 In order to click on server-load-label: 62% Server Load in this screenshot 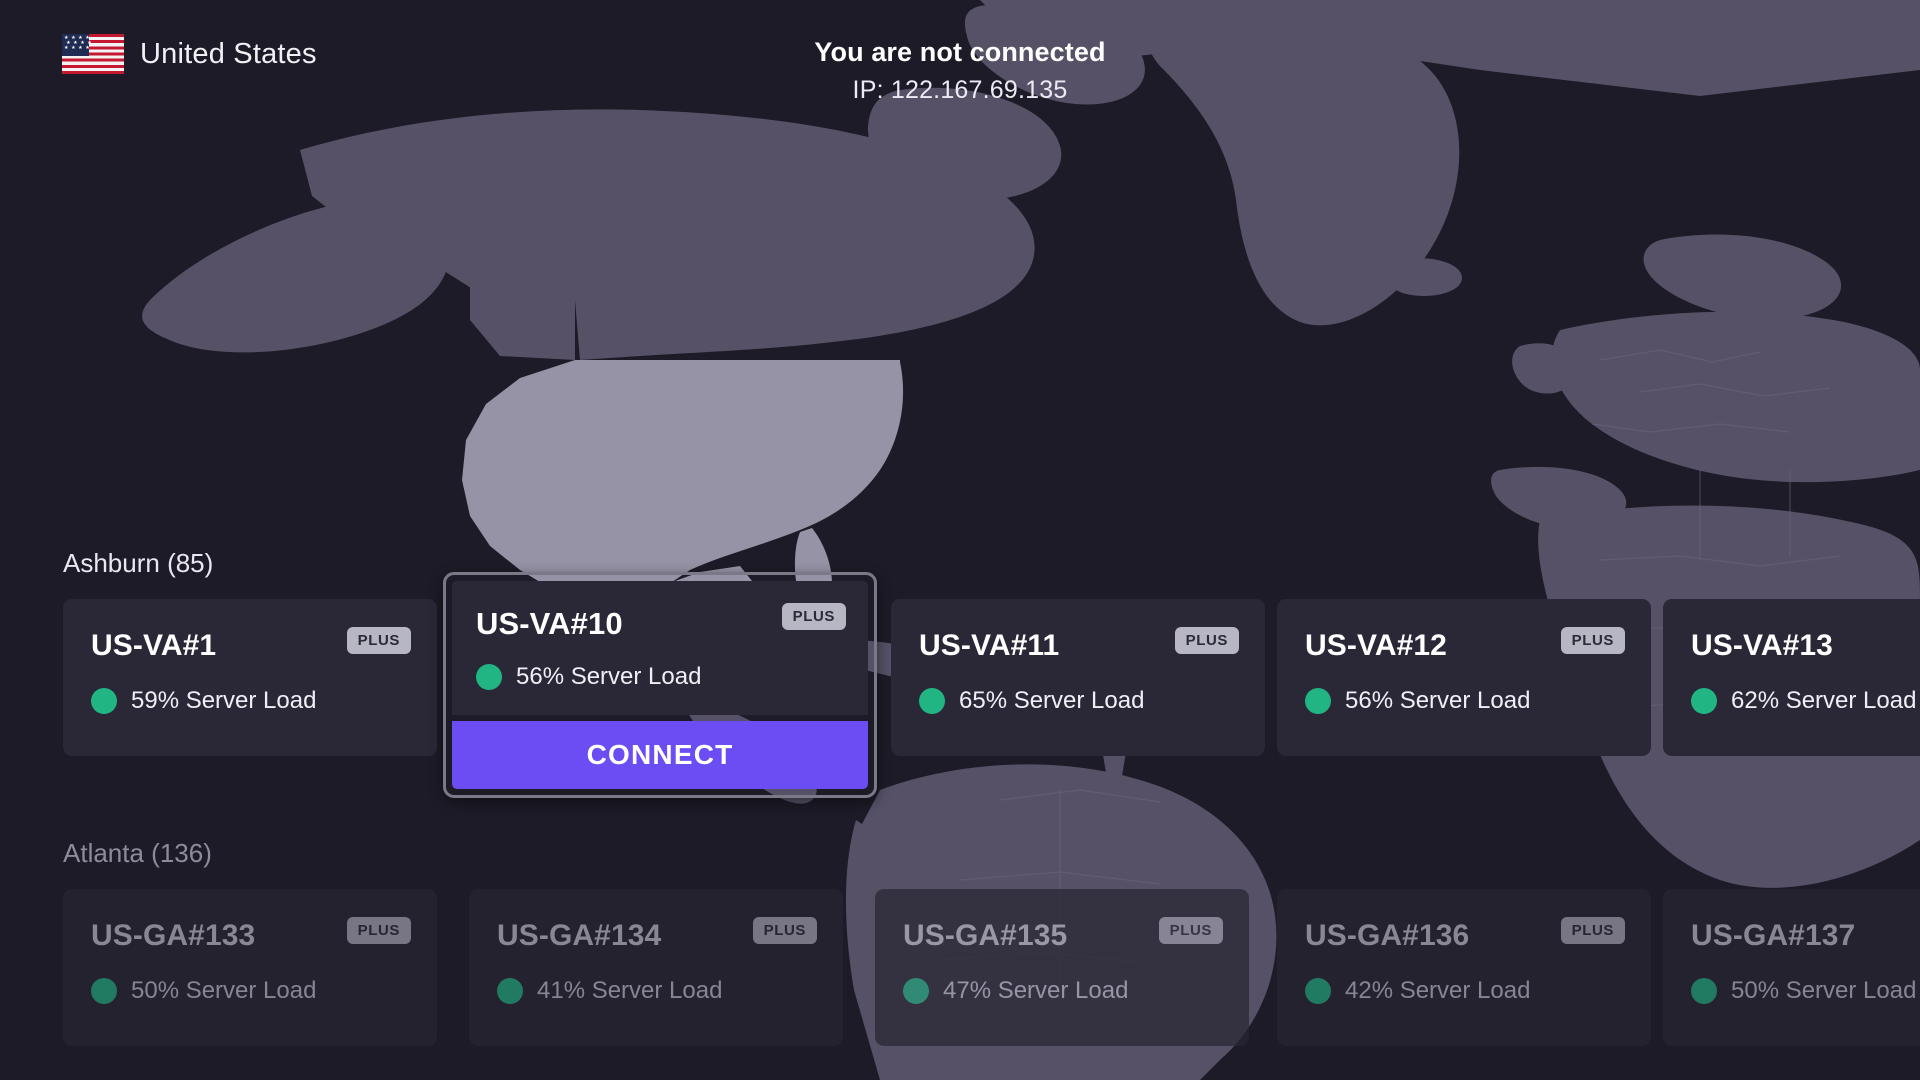, I will do `click(1824, 700)`.